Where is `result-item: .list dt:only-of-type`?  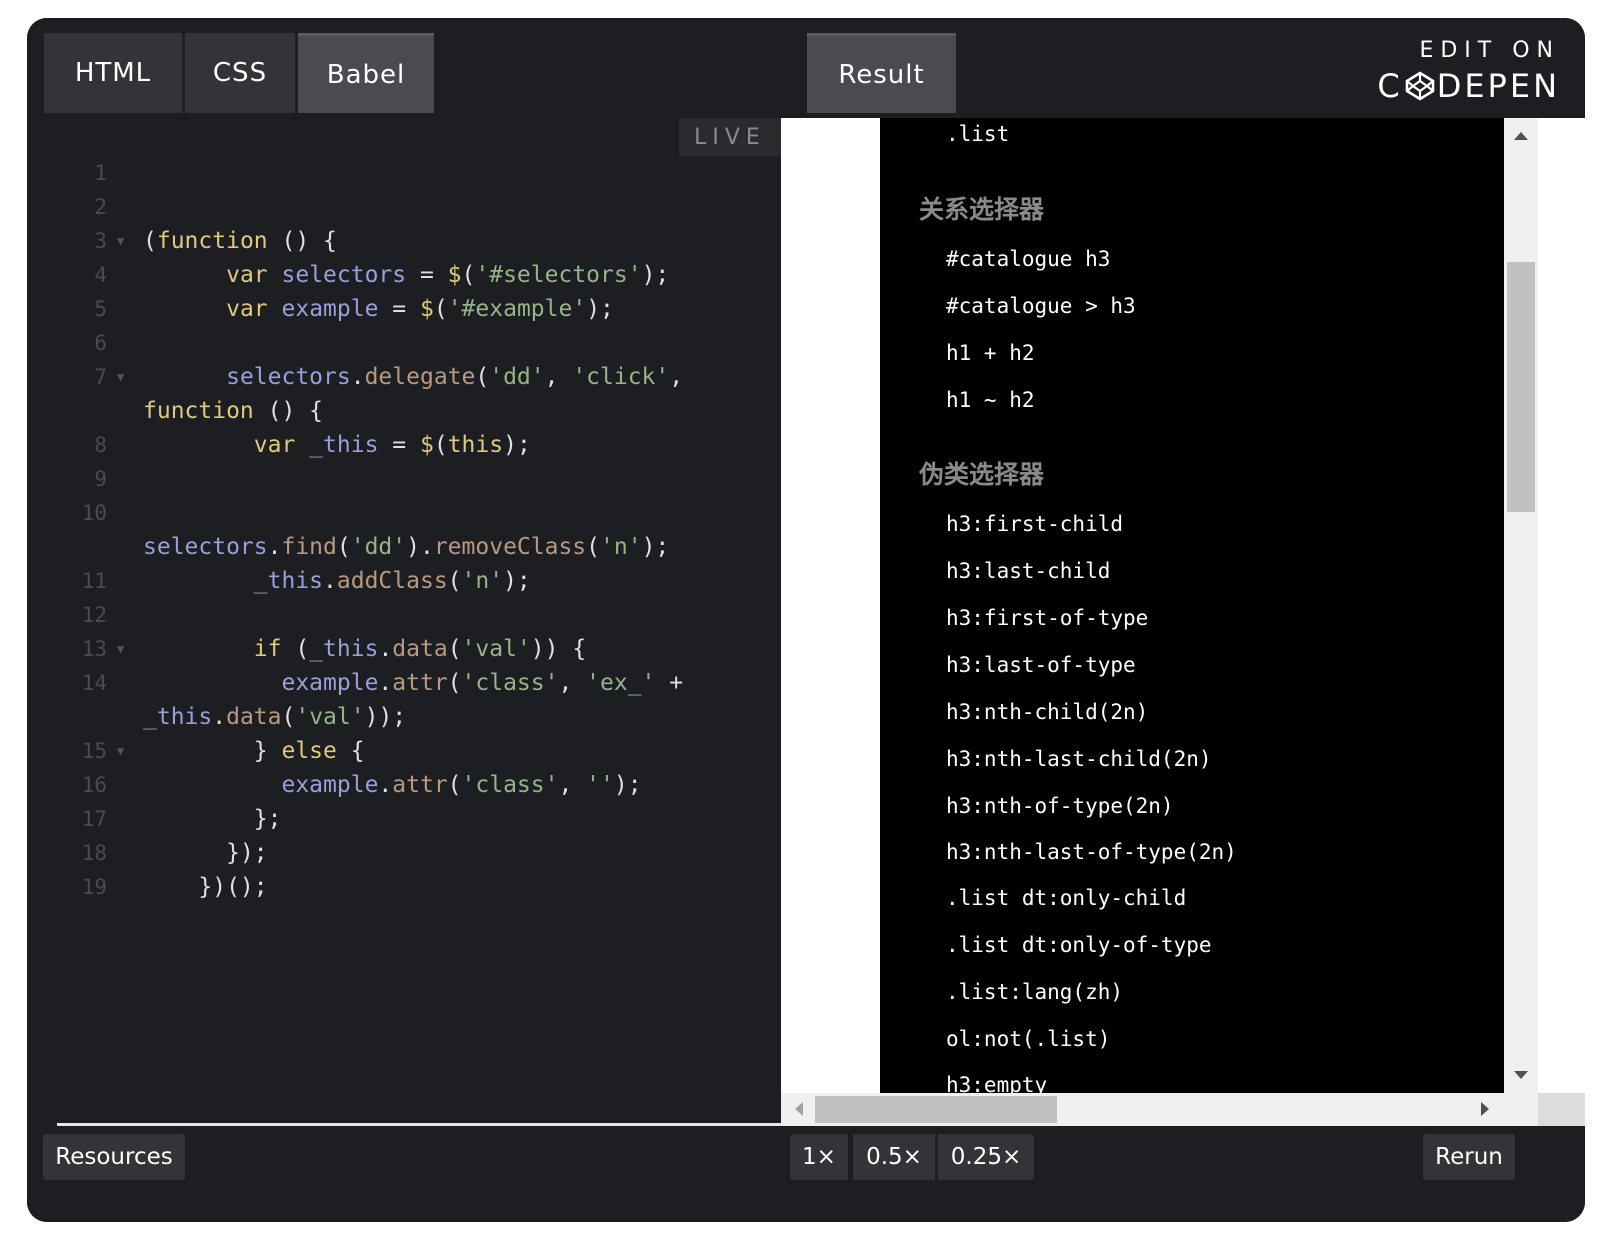 result-item: .list dt:only-of-type is located at coordinates (1079, 945).